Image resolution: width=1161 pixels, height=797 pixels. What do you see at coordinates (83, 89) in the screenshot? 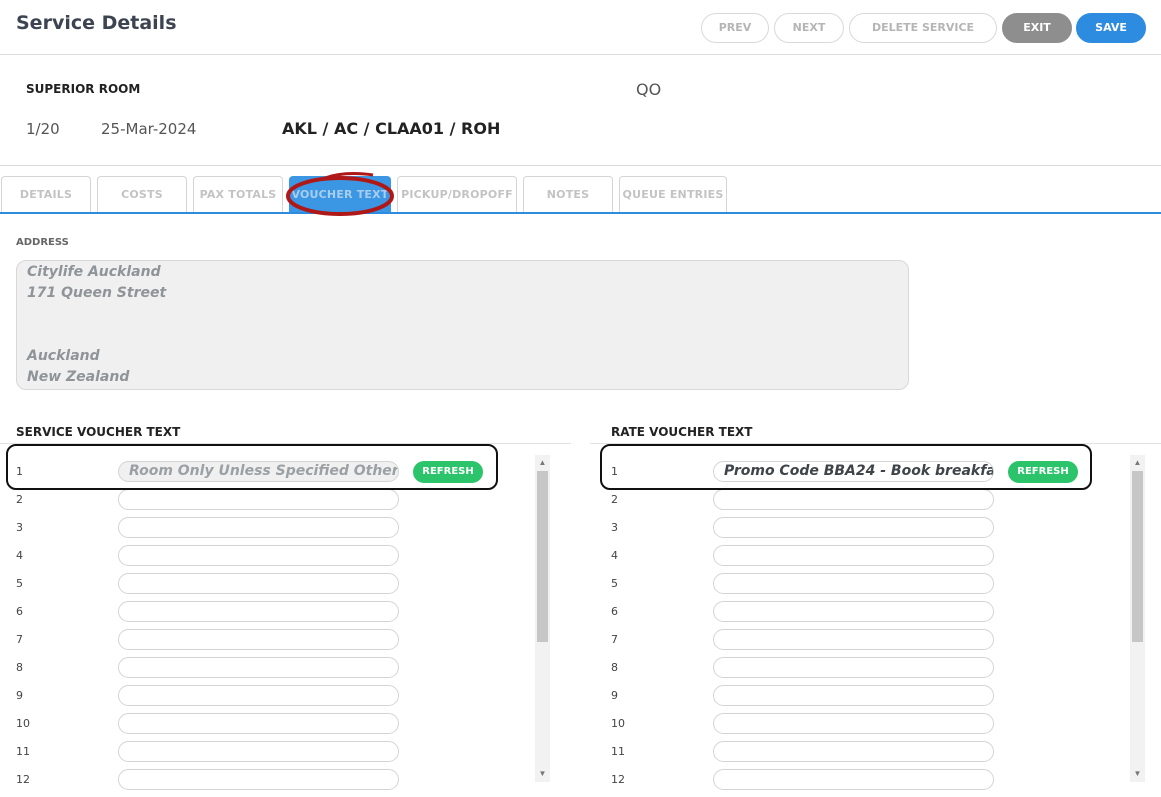
I see `service-name: SUPERIOR ROOM` at bounding box center [83, 89].